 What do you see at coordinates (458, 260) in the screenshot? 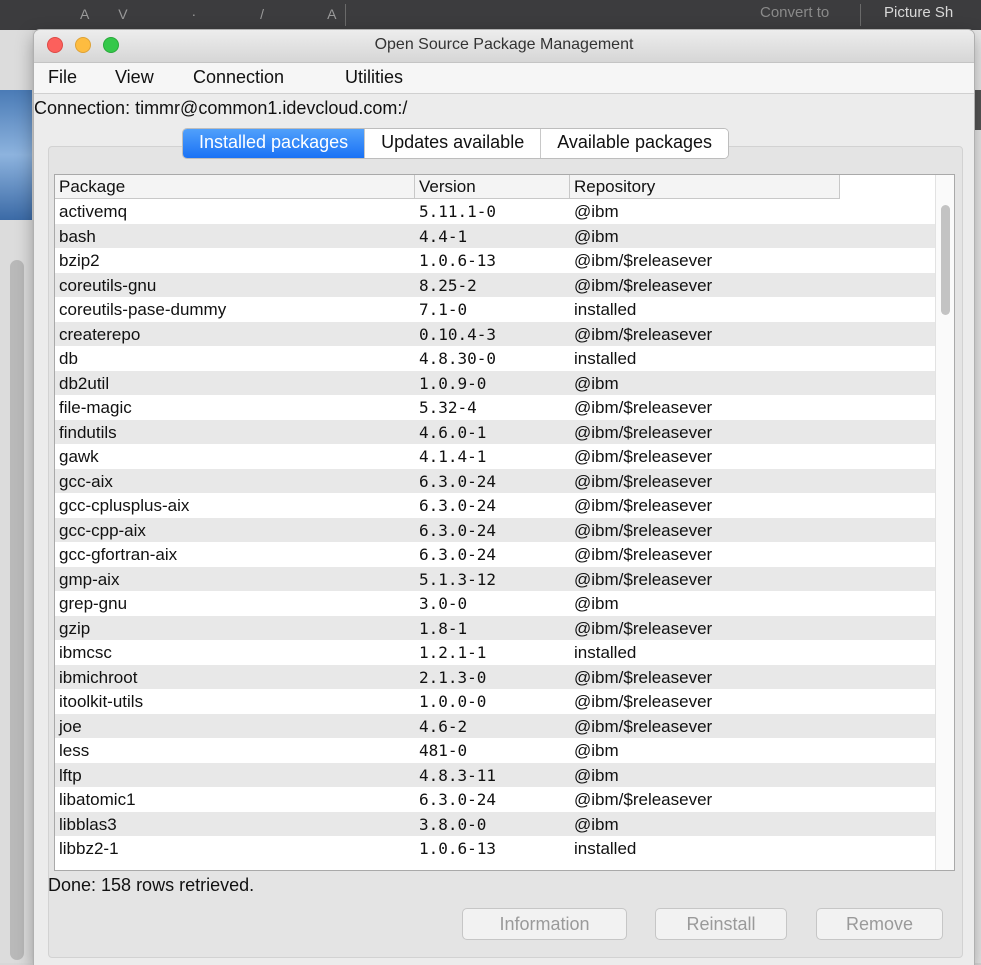
I see `version-cell: 1.0.6-13` at bounding box center [458, 260].